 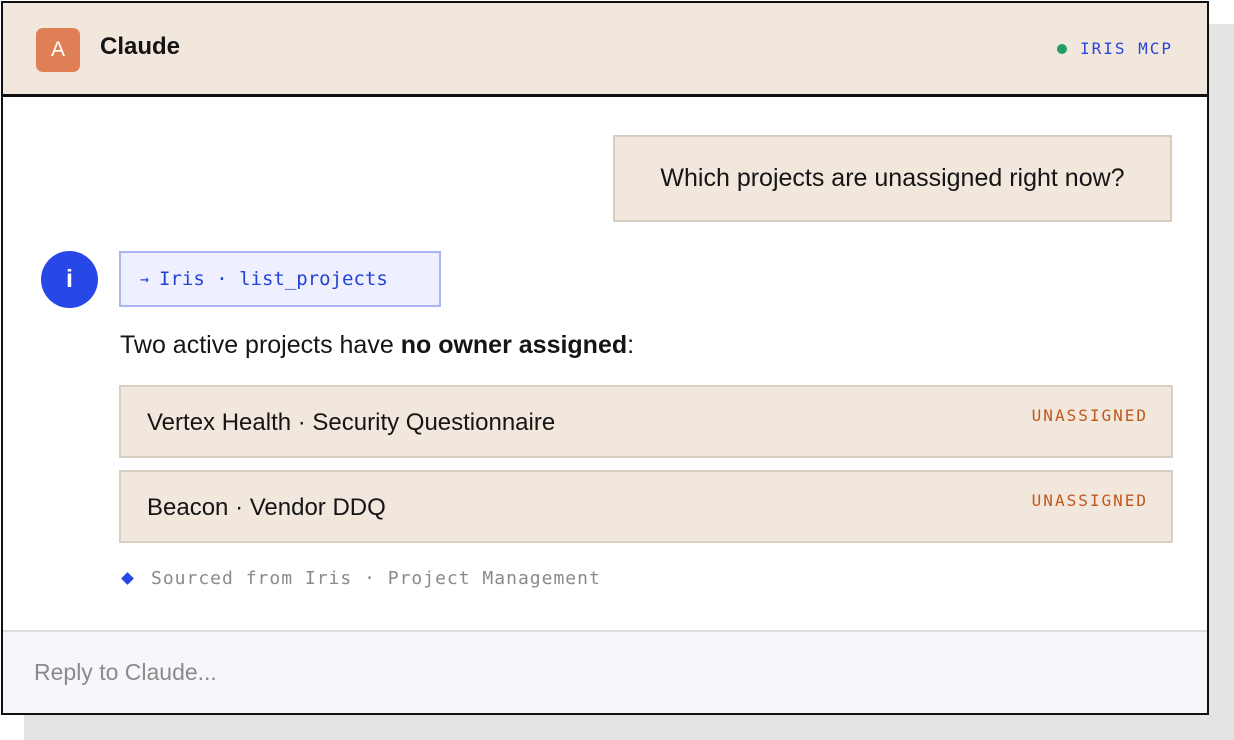 What do you see at coordinates (1126, 48) in the screenshot?
I see `status-label: IRIS MCP` at bounding box center [1126, 48].